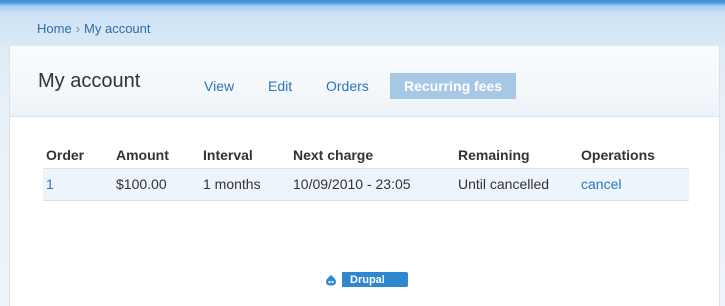 The height and width of the screenshot is (306, 725). What do you see at coordinates (89, 81) in the screenshot?
I see `page-title: My account` at bounding box center [89, 81].